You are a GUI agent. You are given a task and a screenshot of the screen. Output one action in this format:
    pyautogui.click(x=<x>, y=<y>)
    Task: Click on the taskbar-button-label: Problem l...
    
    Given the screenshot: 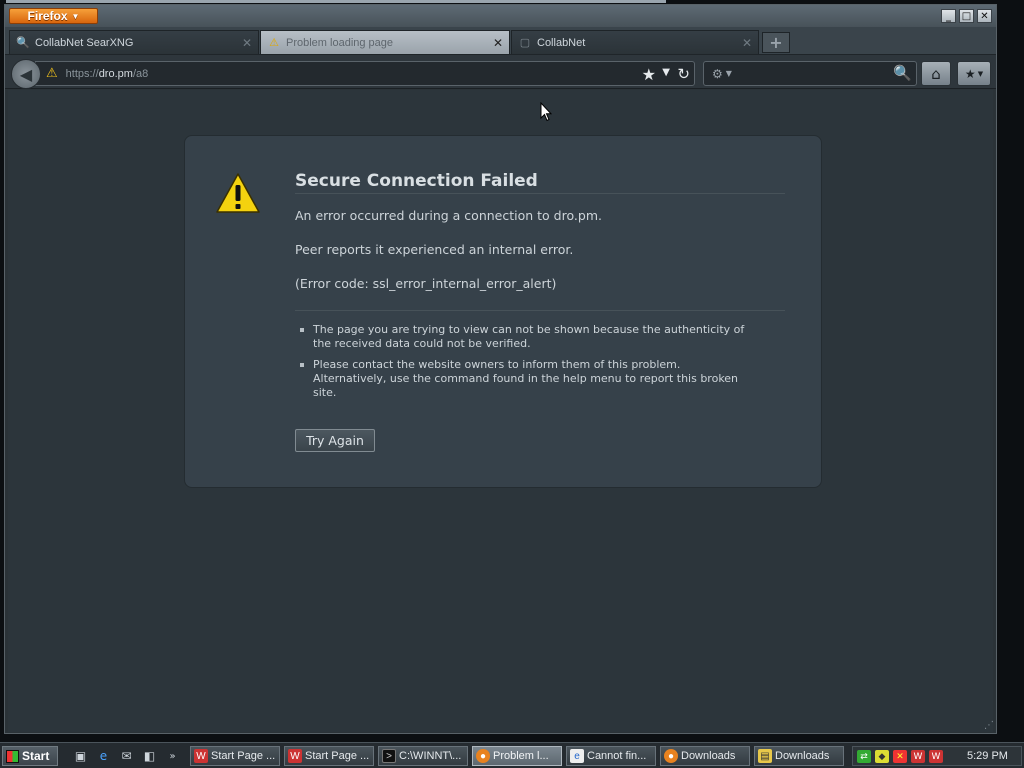 What is the action you would take?
    pyautogui.click(x=521, y=756)
    